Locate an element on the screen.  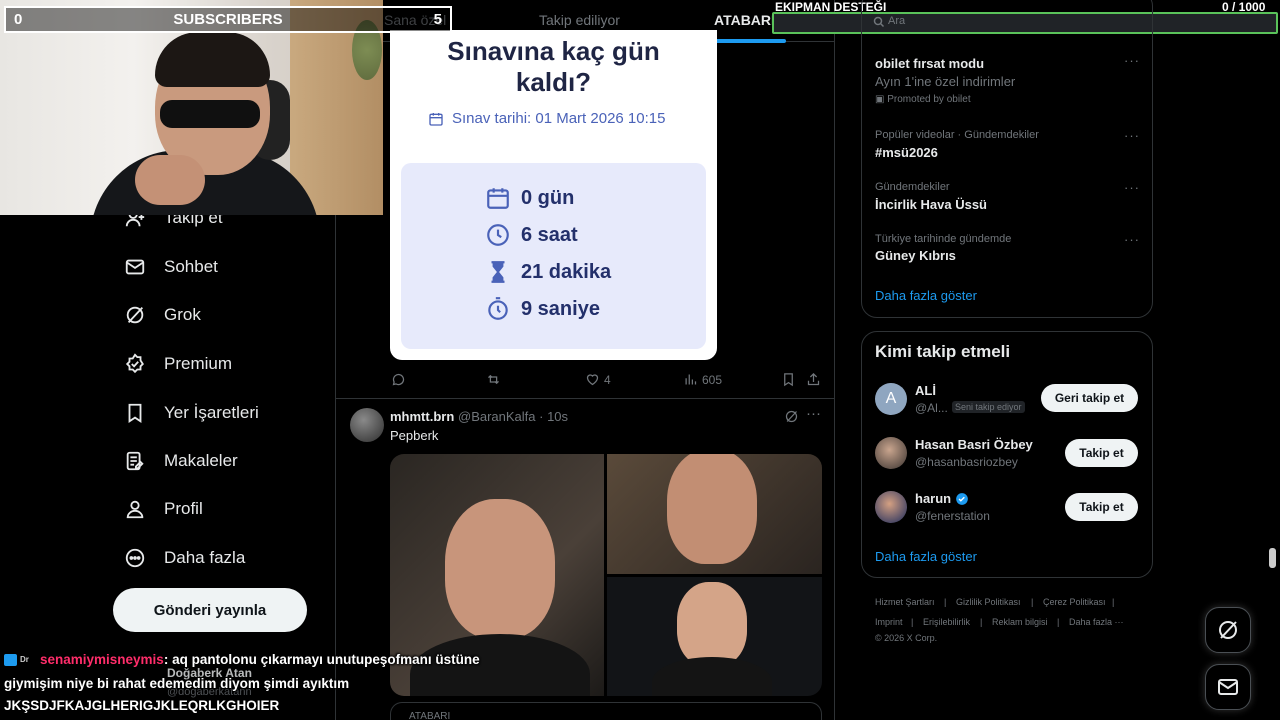
chat-username: senamiymisneymis is located at coordinates (102, 659).